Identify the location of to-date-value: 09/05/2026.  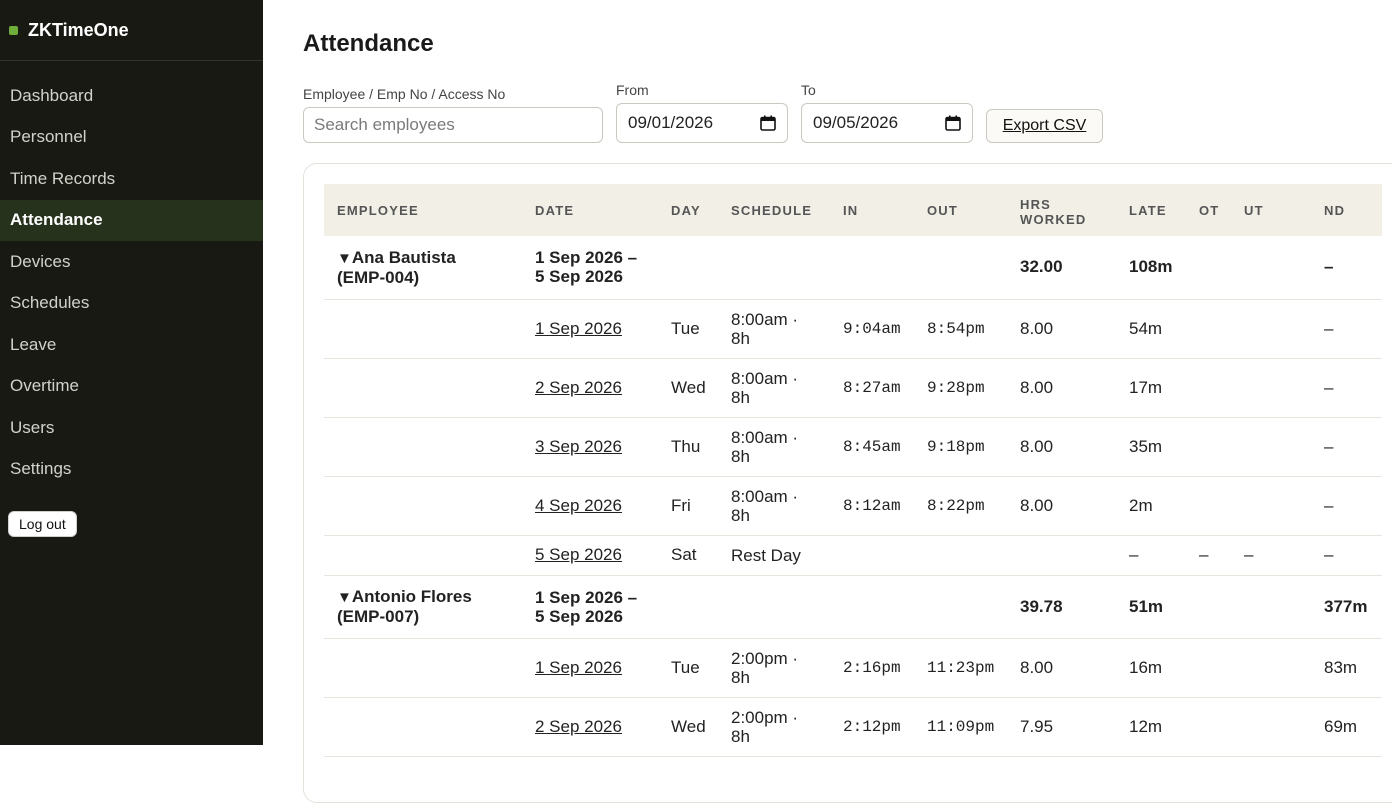
(856, 122).